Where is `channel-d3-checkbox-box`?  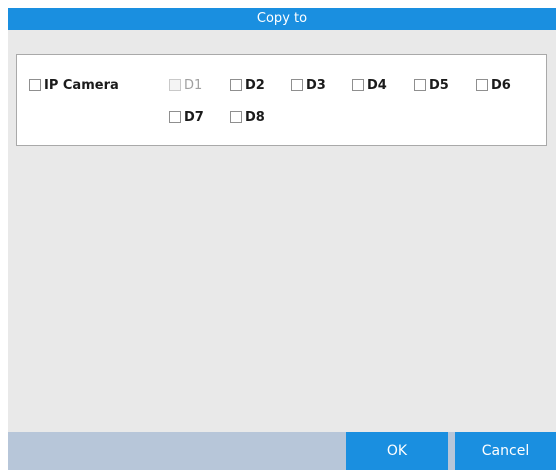
channel-d3-checkbox-box is located at coordinates (297, 85).